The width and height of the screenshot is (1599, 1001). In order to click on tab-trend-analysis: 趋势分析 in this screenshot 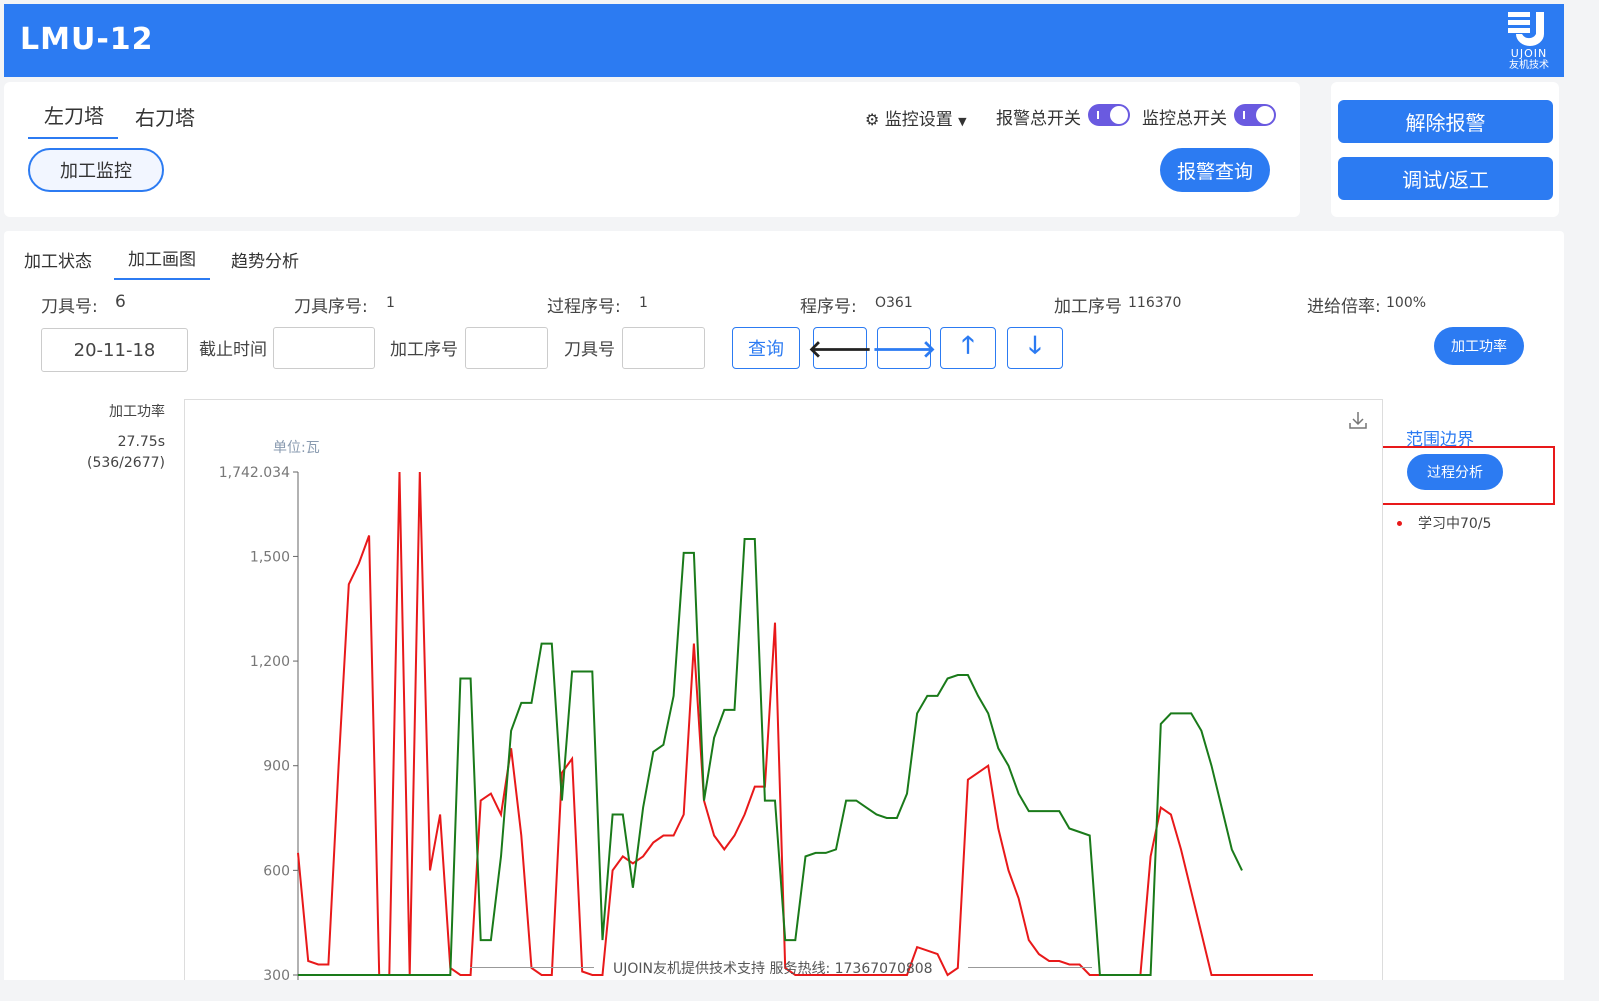, I will do `click(265, 259)`.